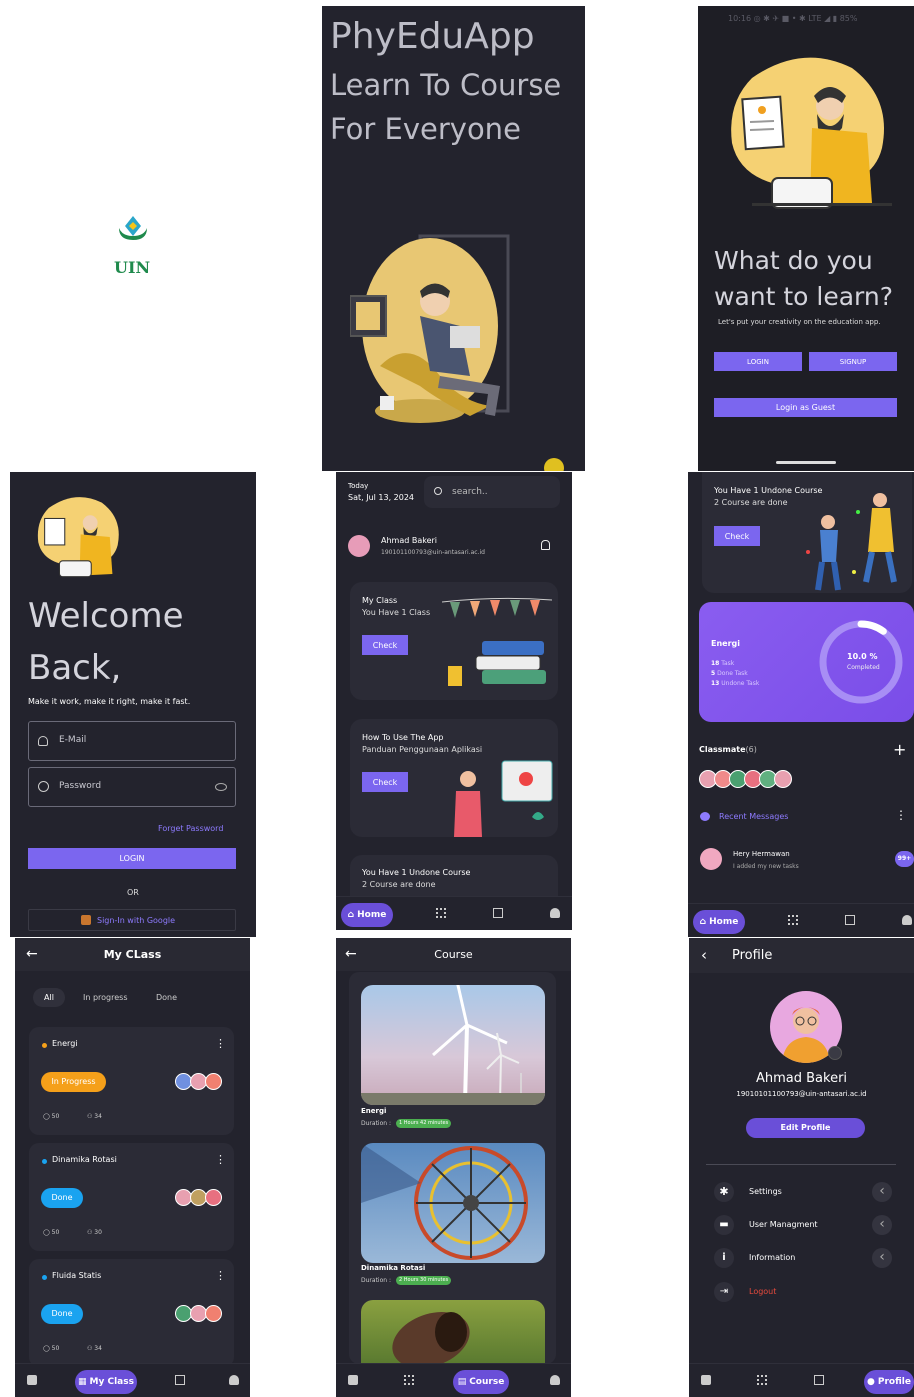 The width and height of the screenshot is (914, 1397). Describe the element at coordinates (94, 1232) in the screenshot. I see `member-count: ⚇ 30` at that location.